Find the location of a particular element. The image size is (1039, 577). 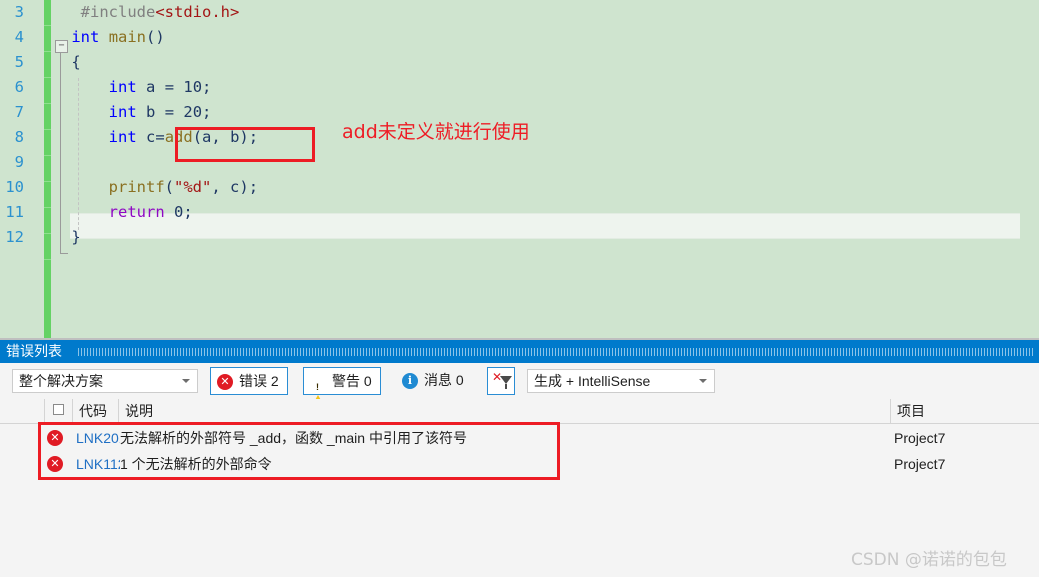

severity-sort-icon is located at coordinates (58, 409).